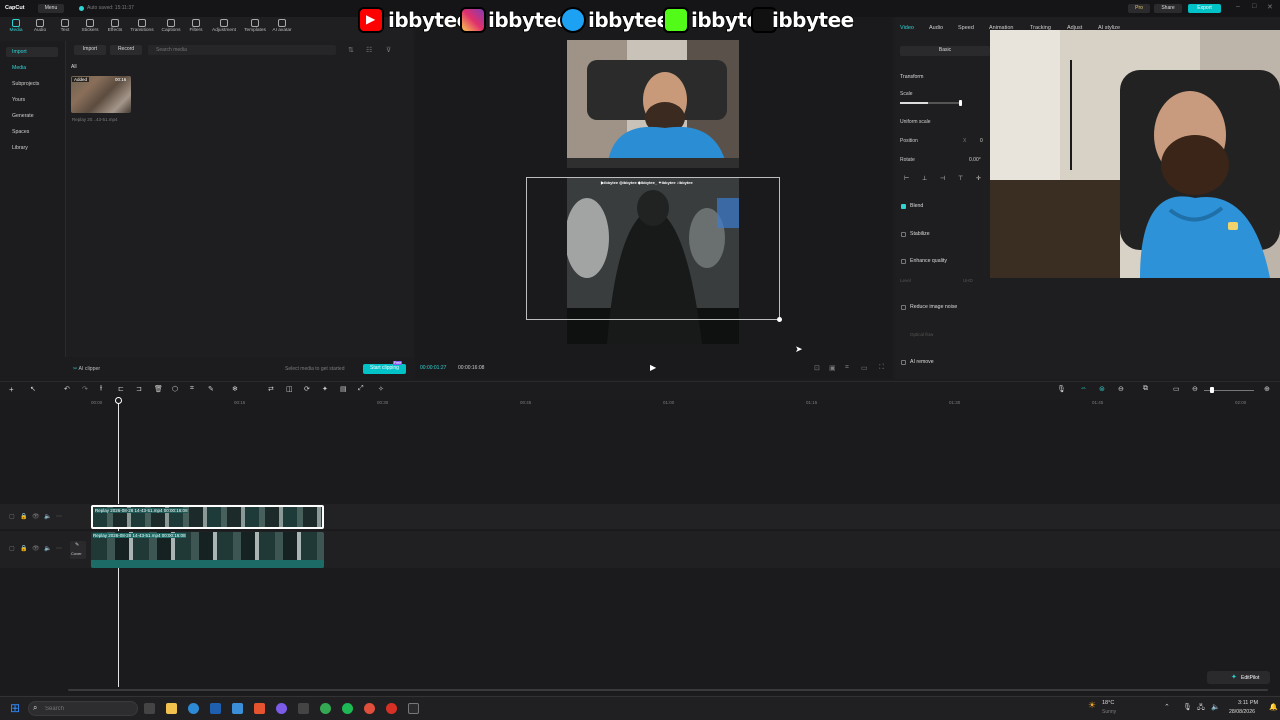  I want to click on share-button: Share, so click(1168, 8).